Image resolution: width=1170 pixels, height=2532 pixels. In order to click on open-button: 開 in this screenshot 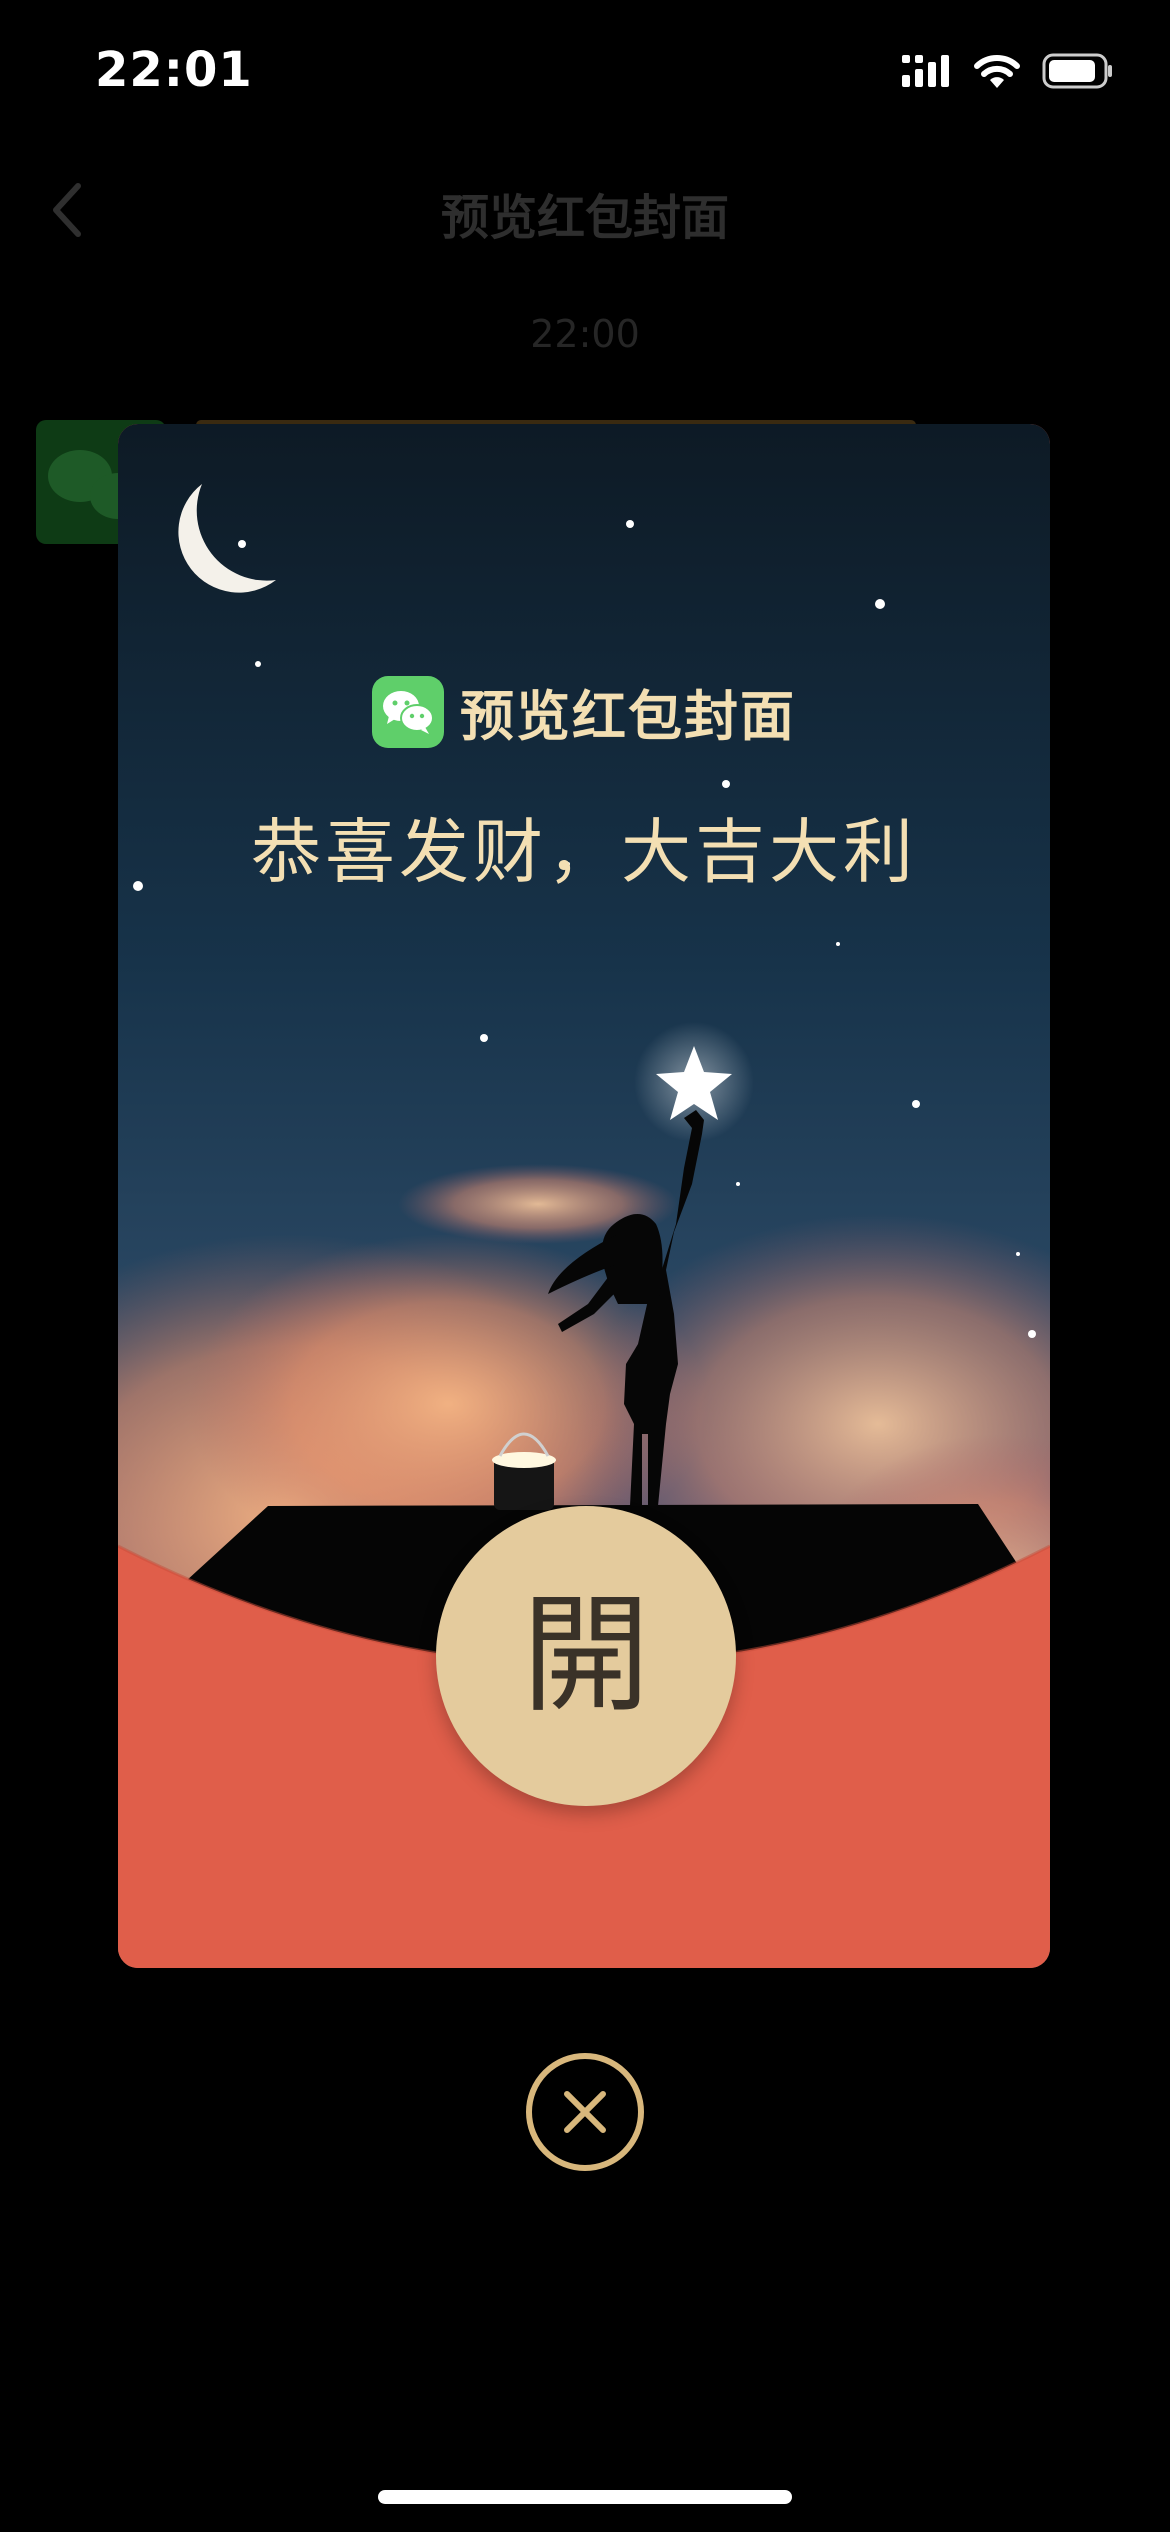, I will do `click(586, 1656)`.